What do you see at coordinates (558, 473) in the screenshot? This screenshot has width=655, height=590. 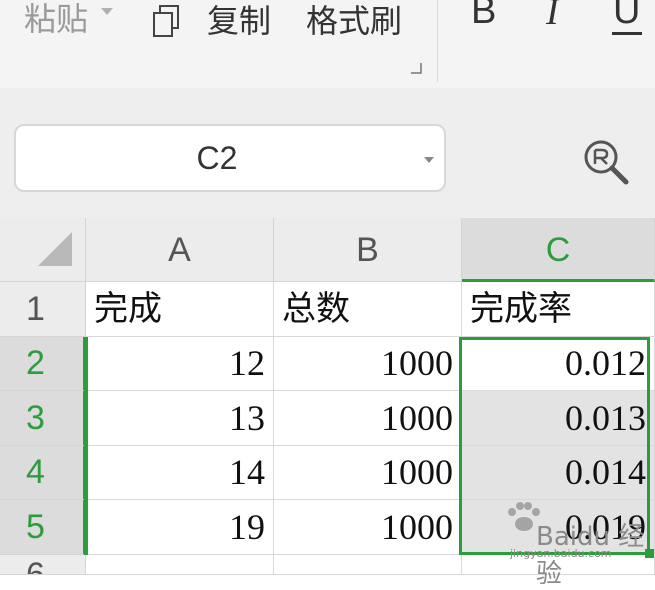 I see `cell-c4: 0.014` at bounding box center [558, 473].